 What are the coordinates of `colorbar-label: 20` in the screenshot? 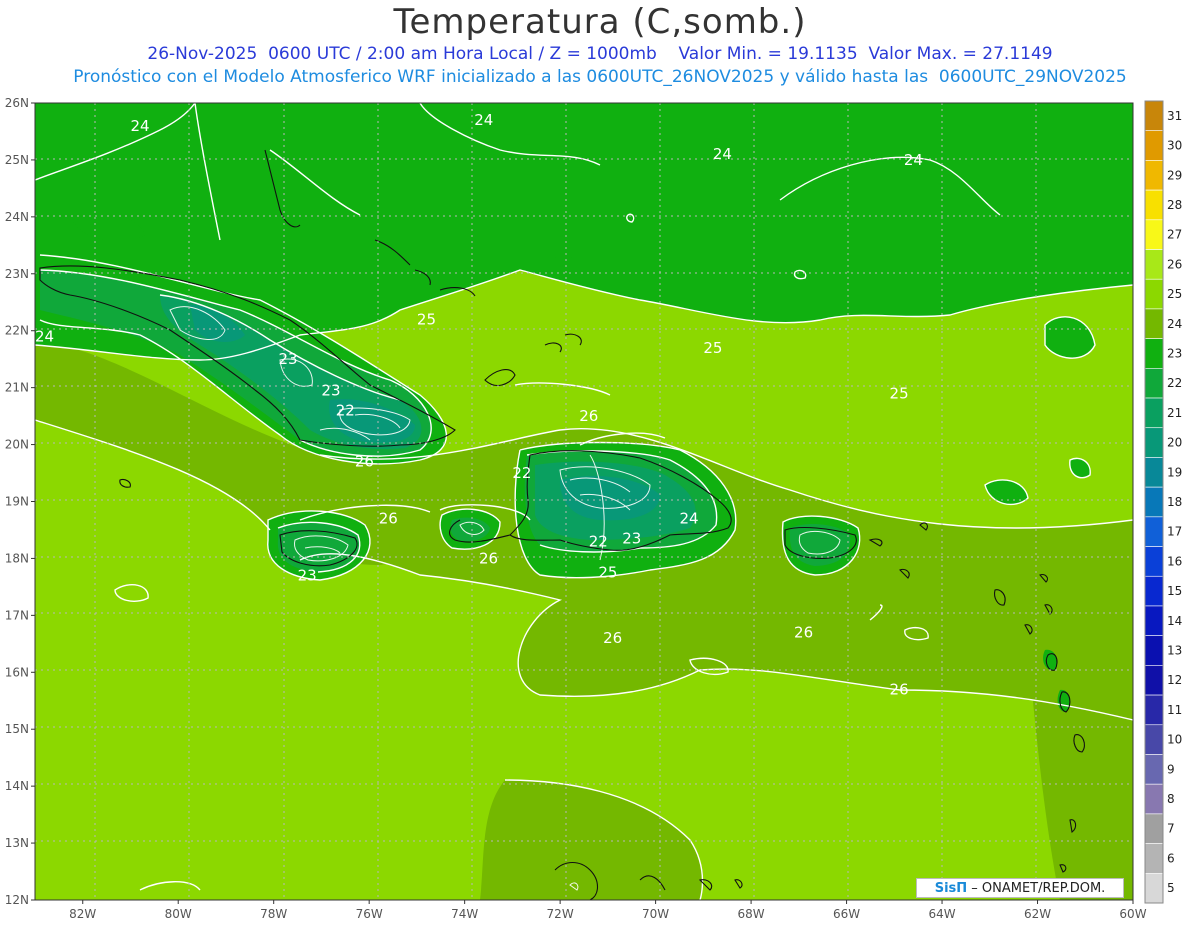 It's located at (1174, 443).